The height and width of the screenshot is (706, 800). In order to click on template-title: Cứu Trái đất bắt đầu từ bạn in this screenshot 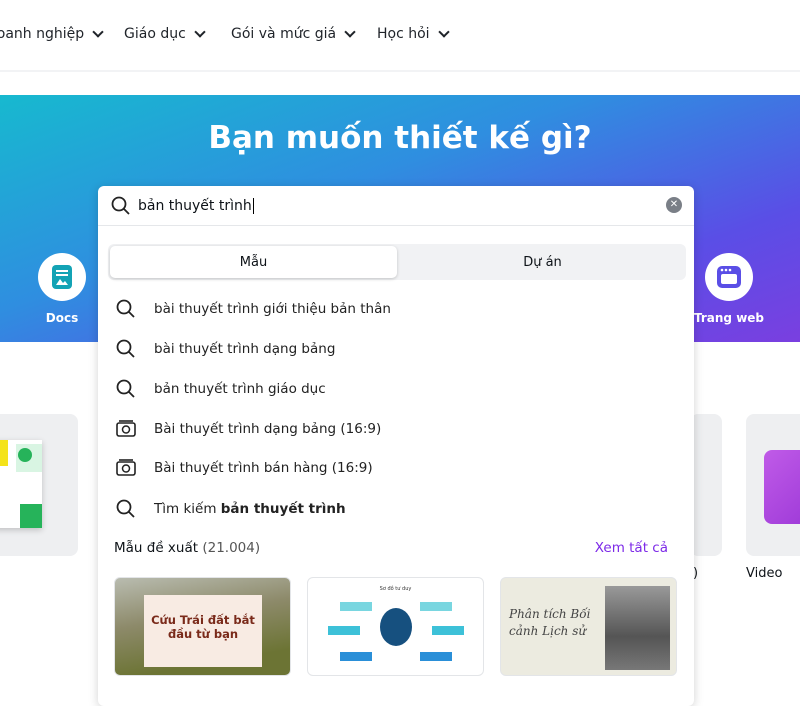, I will do `click(203, 631)`.